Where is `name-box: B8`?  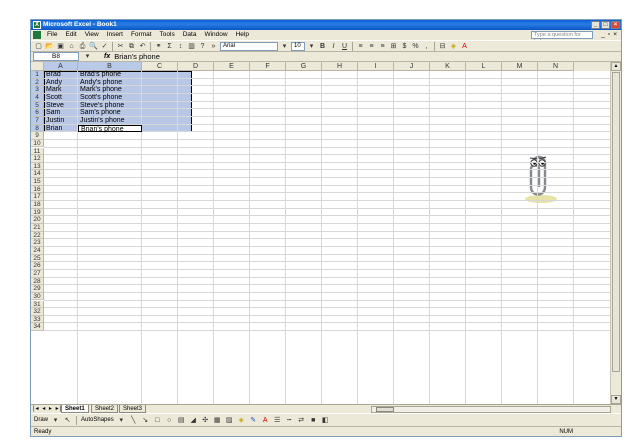 name-box: B8 is located at coordinates (56, 56).